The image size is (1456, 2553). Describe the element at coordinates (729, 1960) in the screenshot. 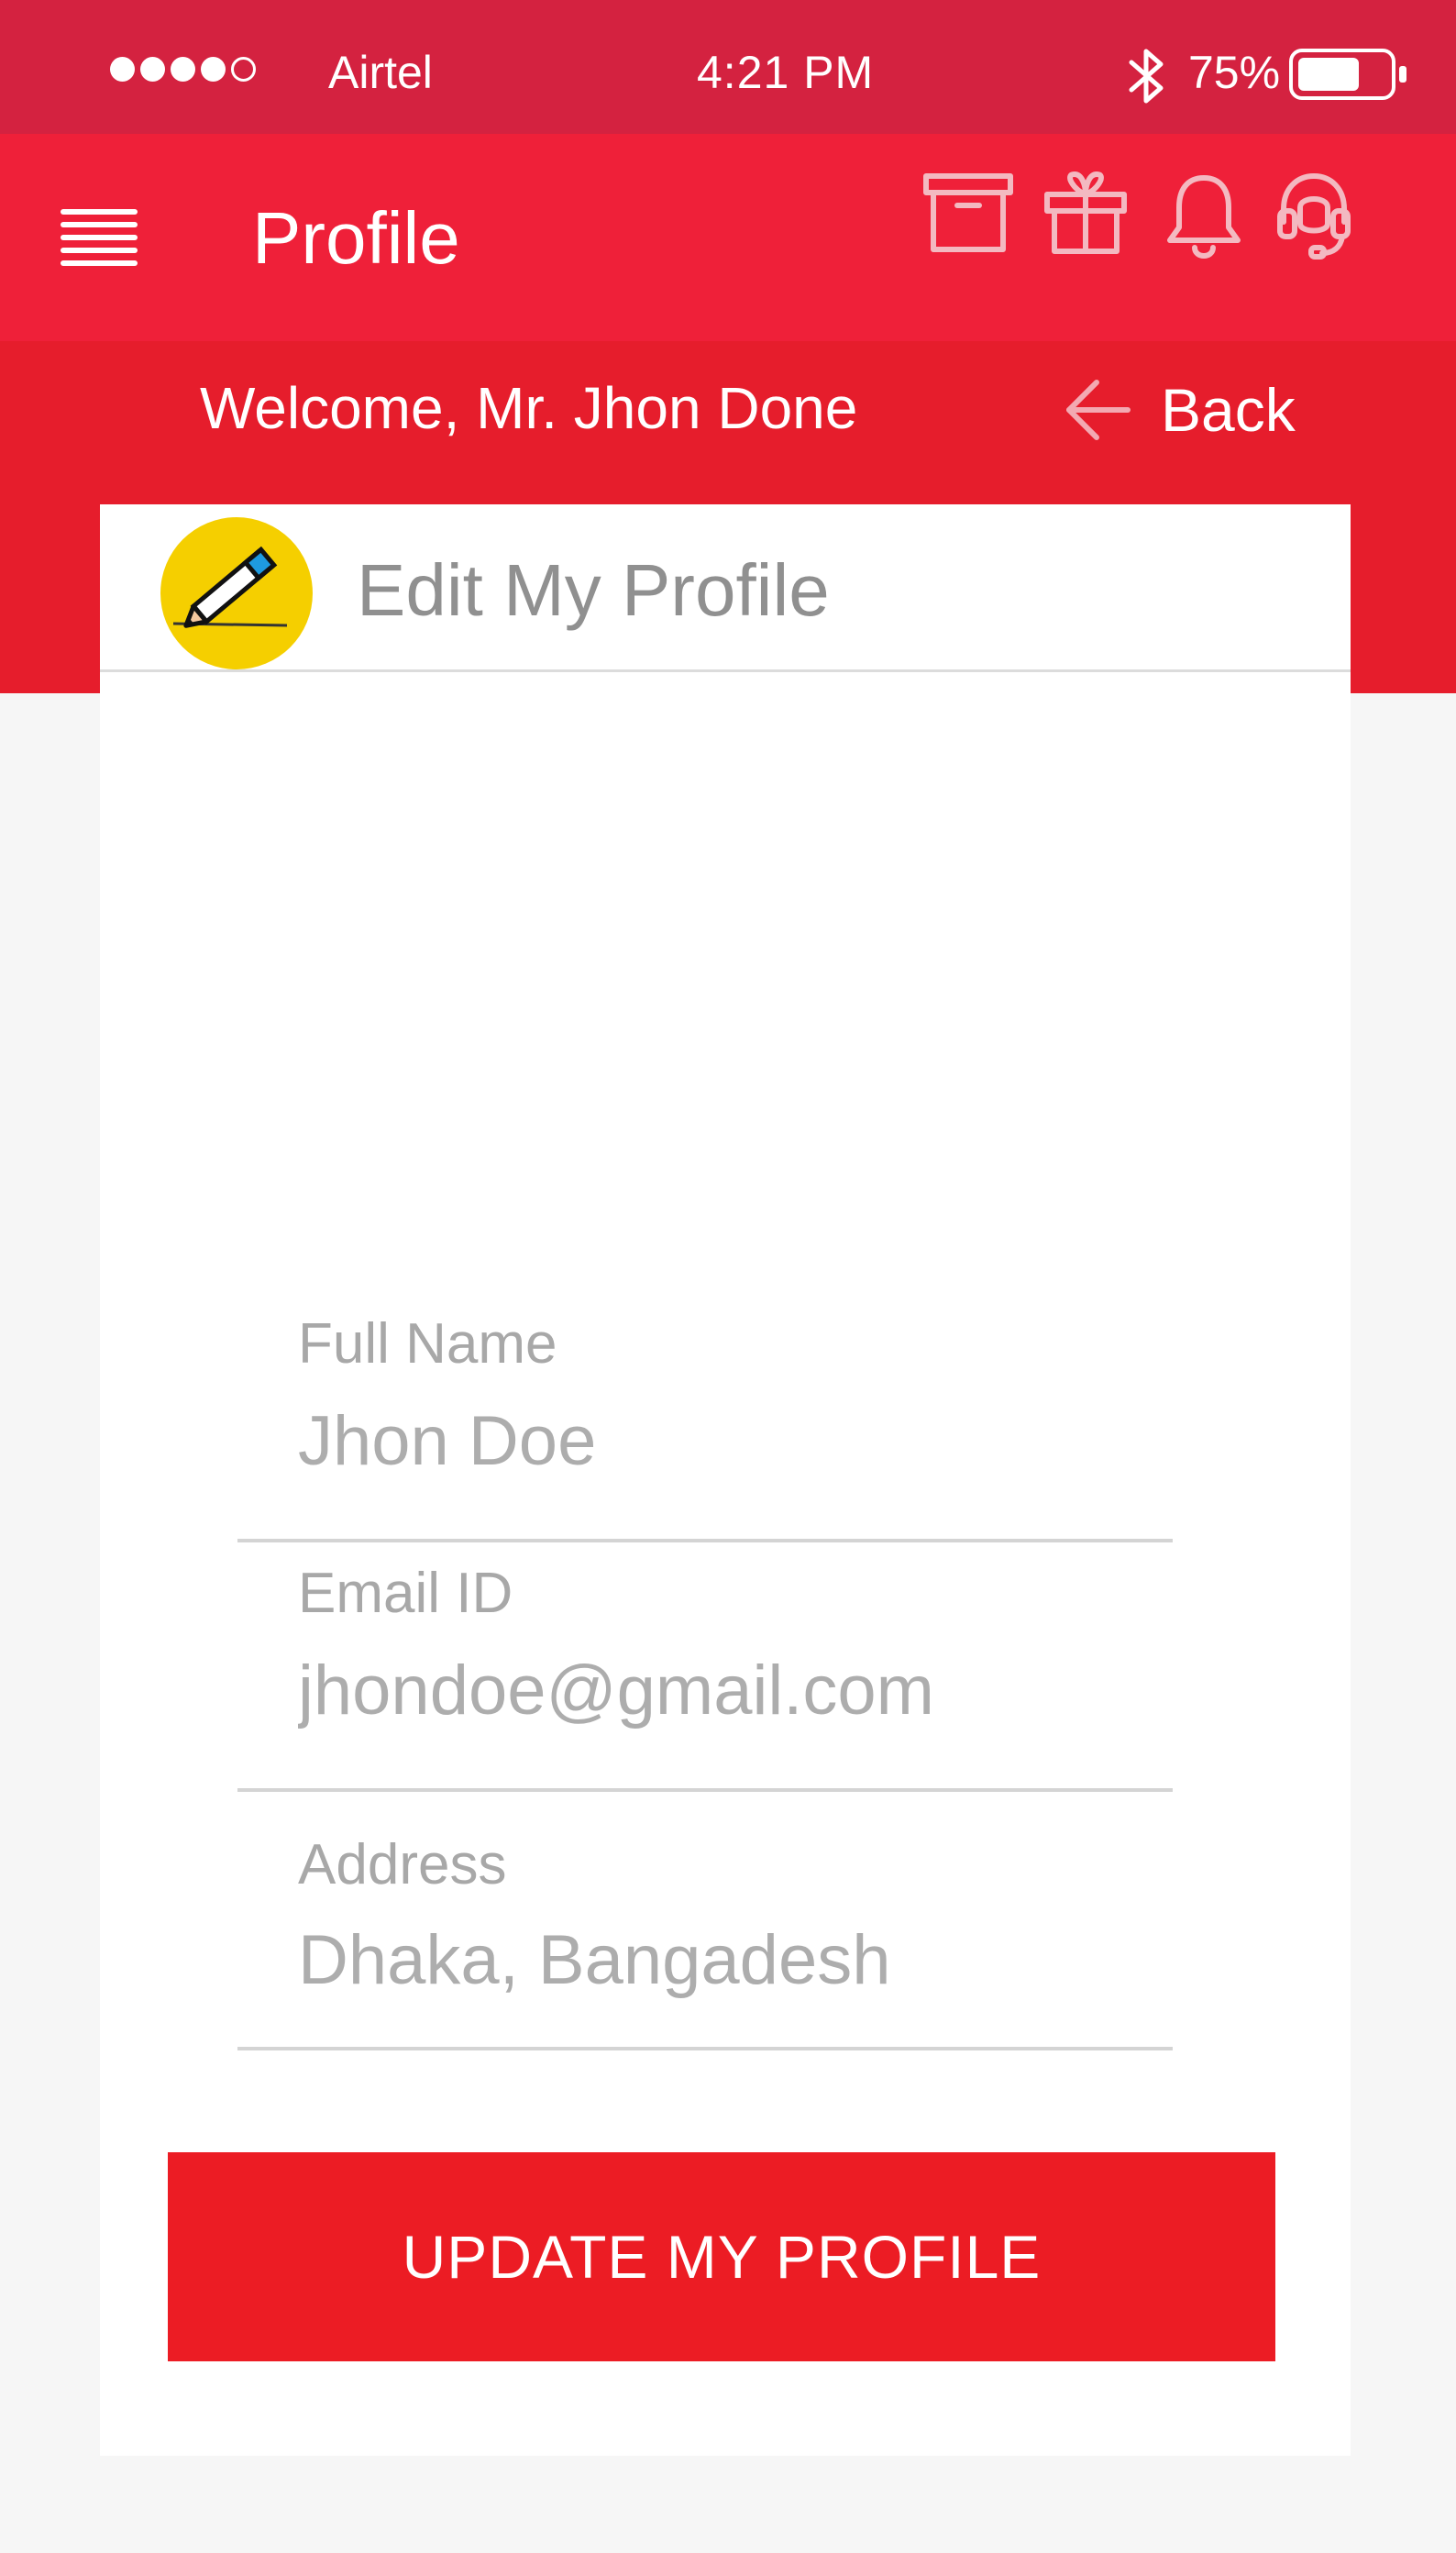

I see `address-input` at that location.